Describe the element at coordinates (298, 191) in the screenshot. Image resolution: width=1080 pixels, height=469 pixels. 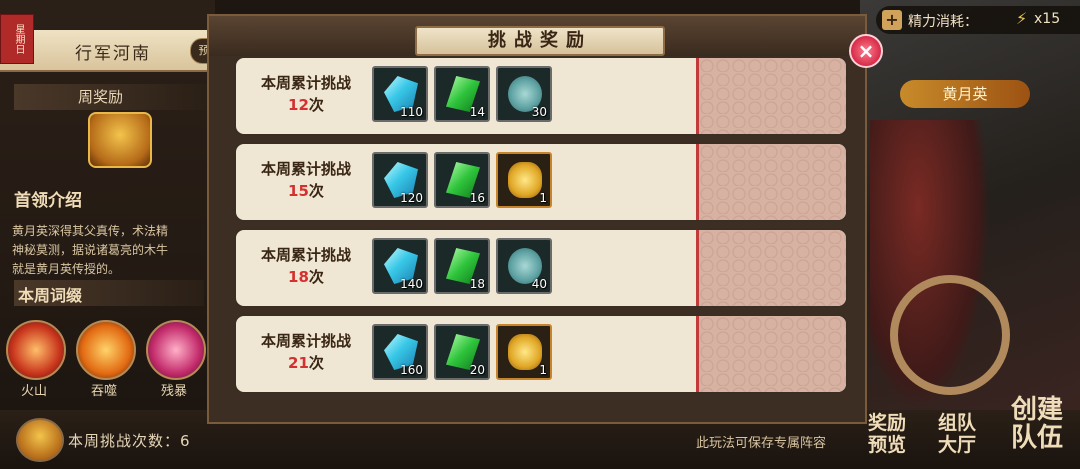
I see `threshold-count: 15` at that location.